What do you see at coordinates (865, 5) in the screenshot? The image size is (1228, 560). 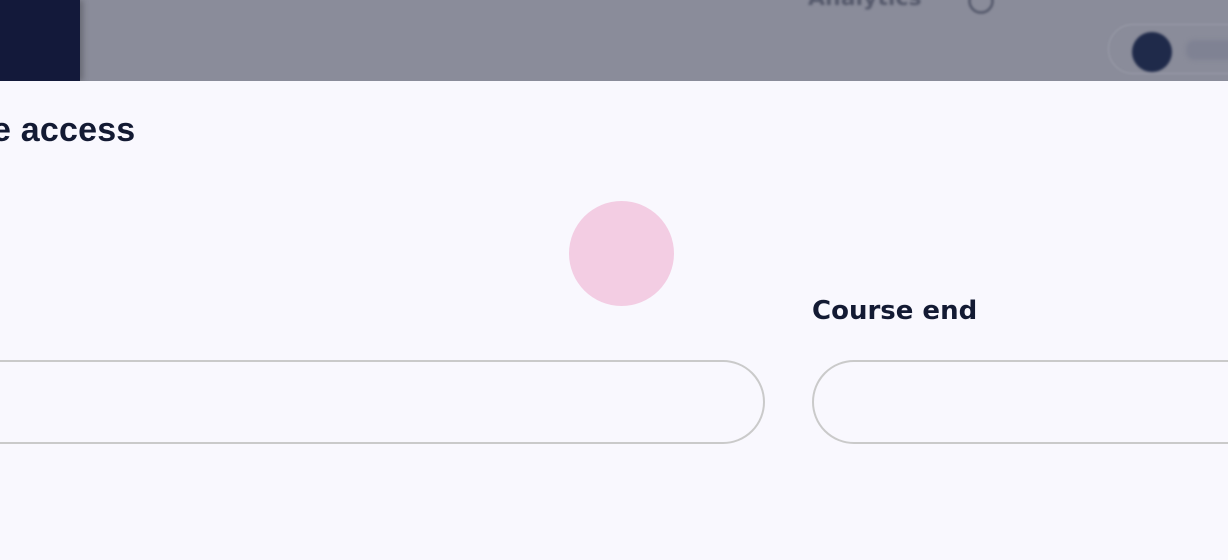 I see `backdrop-header-label: Analytics` at bounding box center [865, 5].